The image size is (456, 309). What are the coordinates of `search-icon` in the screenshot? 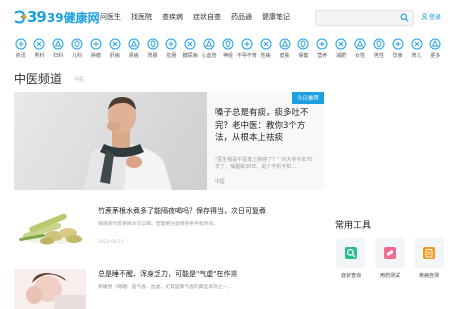 It's located at (404, 17).